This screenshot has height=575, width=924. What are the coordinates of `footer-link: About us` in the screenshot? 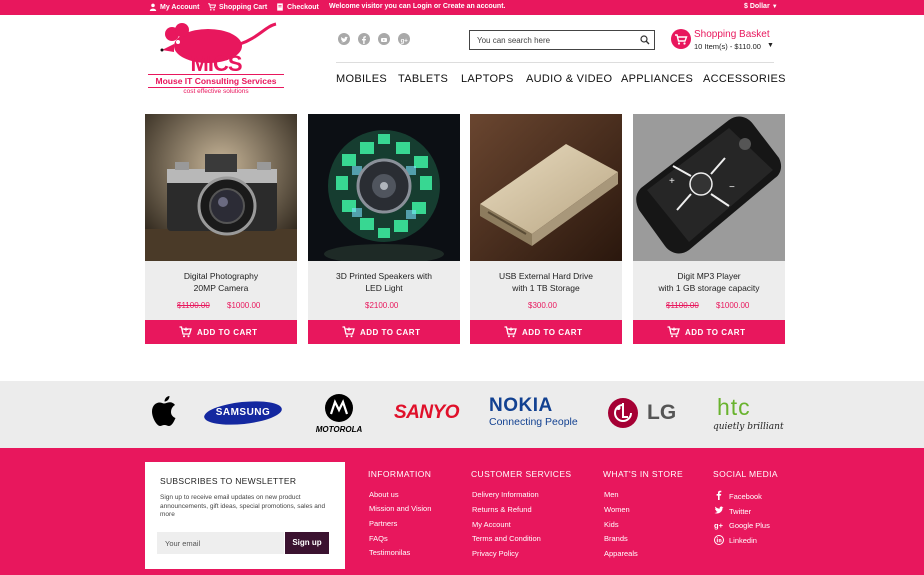 It's located at (384, 494).